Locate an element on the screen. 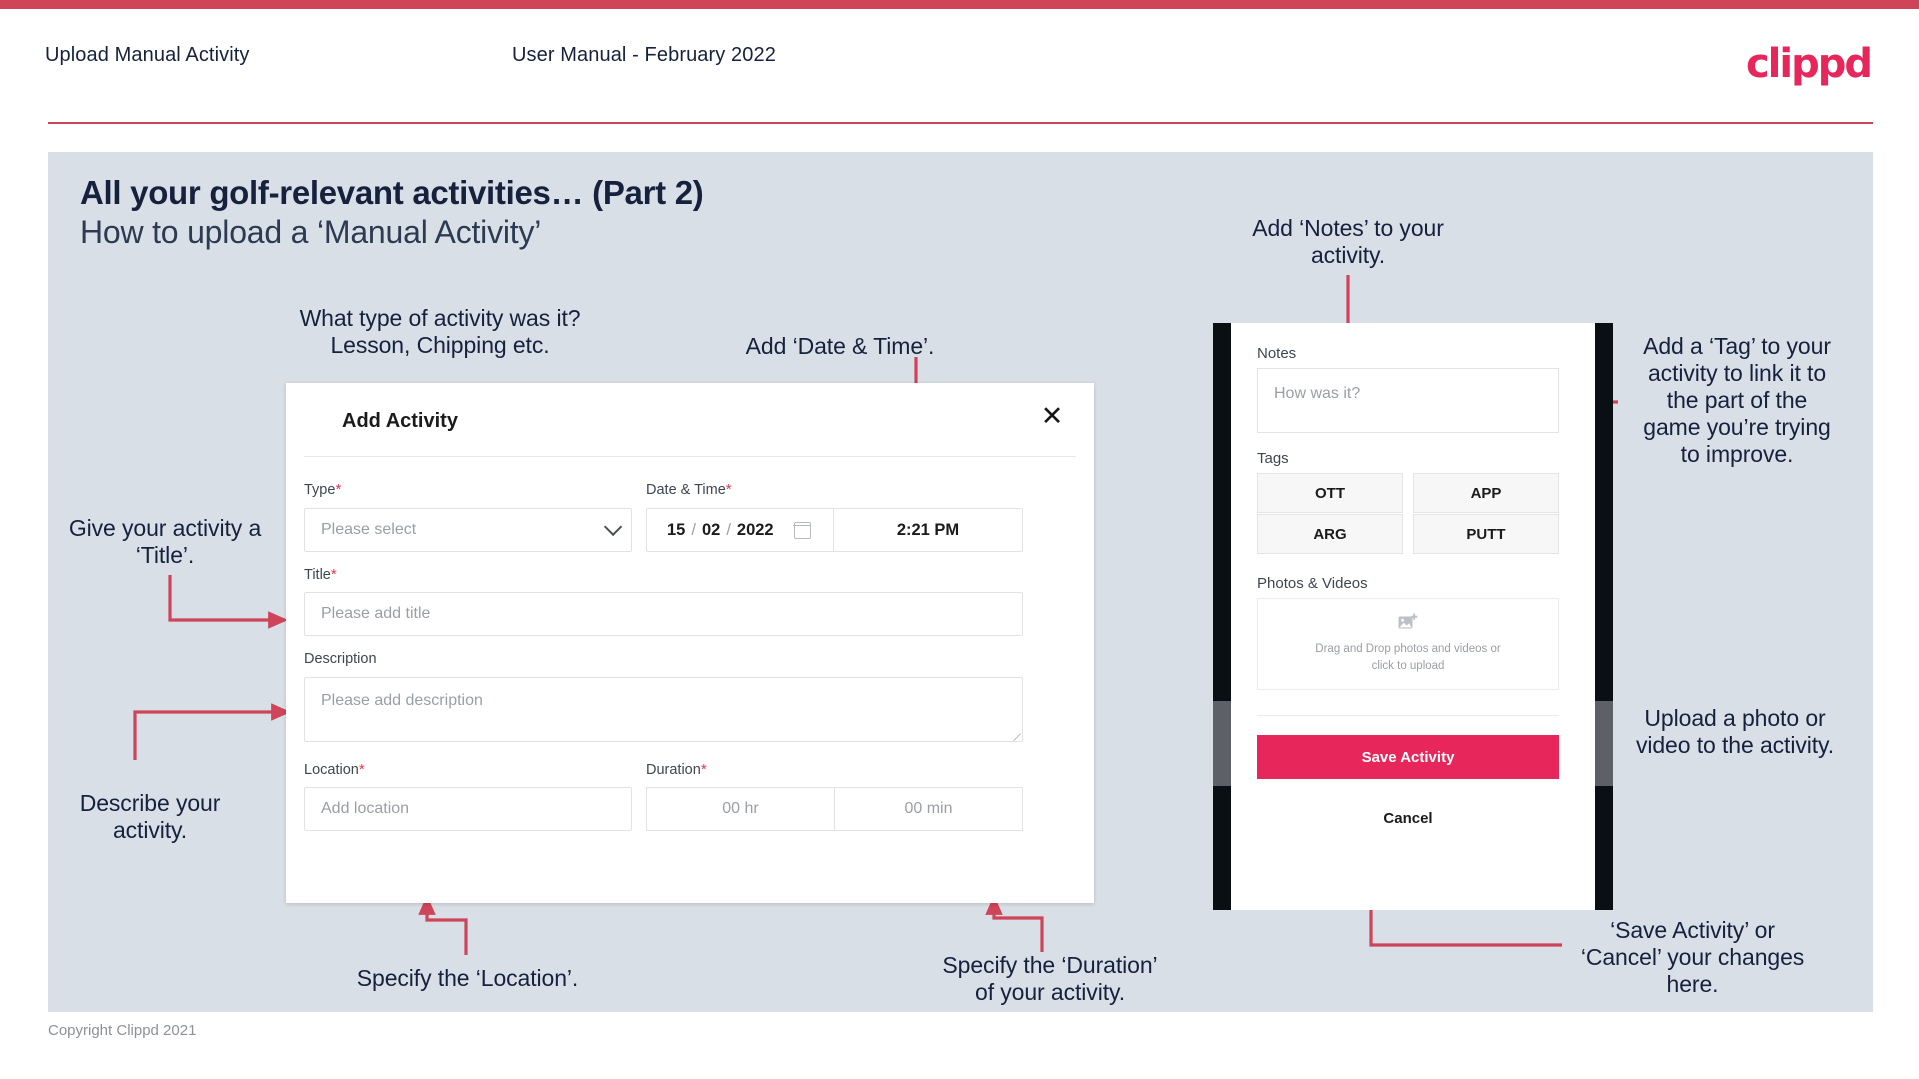 The width and height of the screenshot is (1919, 1079). image-add-icon is located at coordinates (1407, 621).